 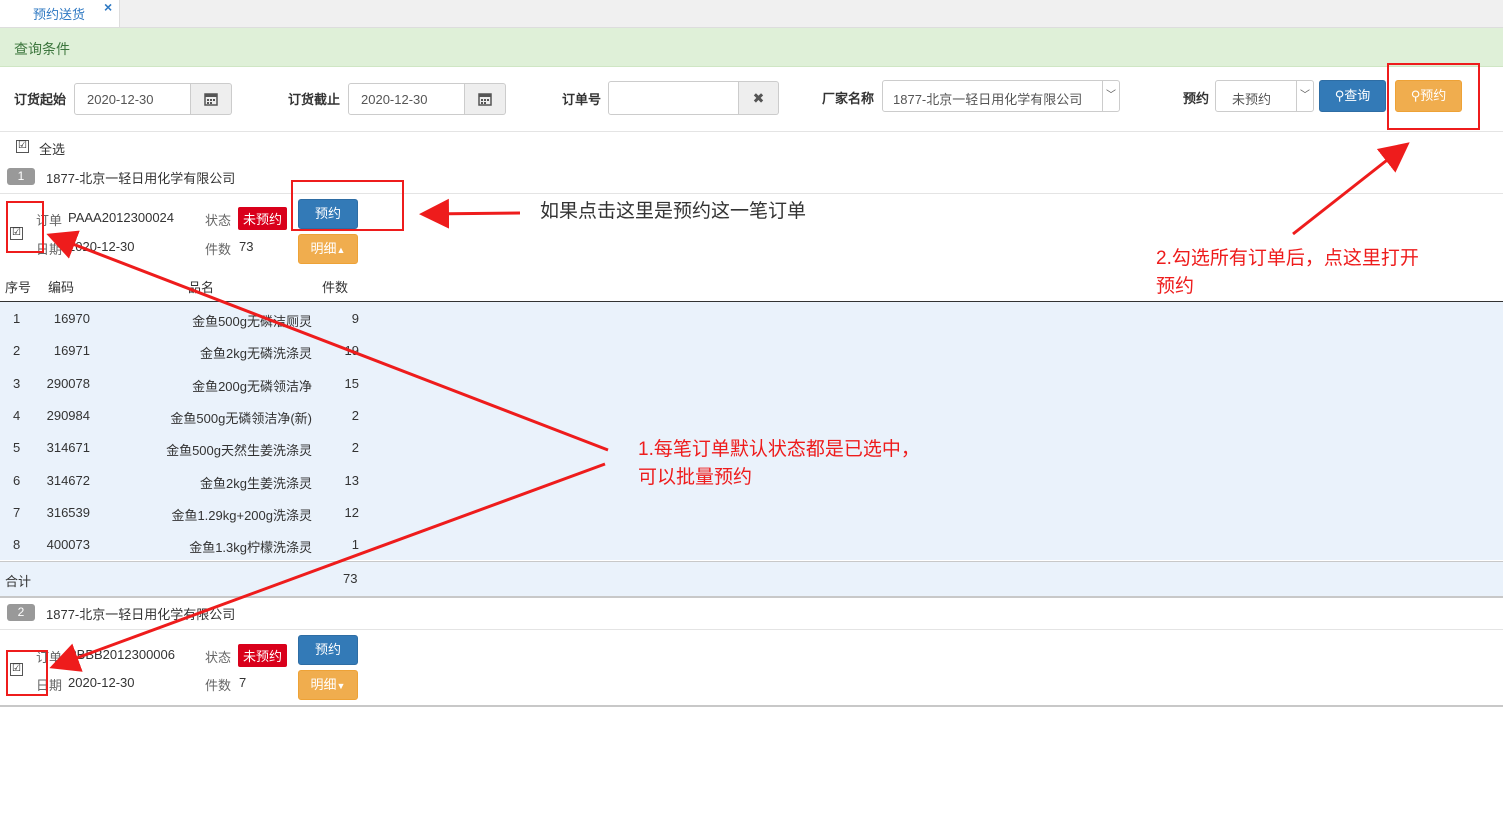 What do you see at coordinates (695, 477) in the screenshot?
I see `annotation-batch-line2: 可以批量预约` at bounding box center [695, 477].